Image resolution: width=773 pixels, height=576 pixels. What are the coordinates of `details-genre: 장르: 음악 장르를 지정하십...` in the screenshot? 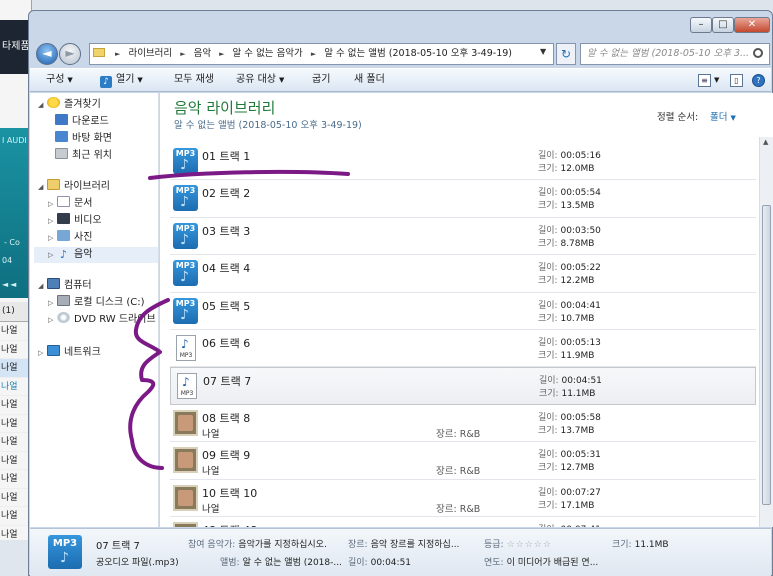 It's located at (403, 543).